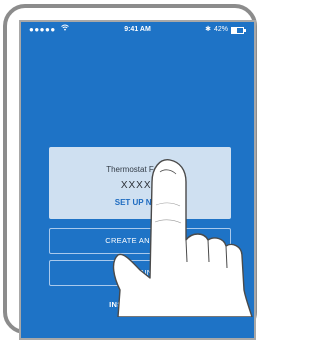 The height and width of the screenshot is (340, 320). Describe the element at coordinates (140, 304) in the screenshot. I see `install-device-link: INSTALL A DEVI` at that location.